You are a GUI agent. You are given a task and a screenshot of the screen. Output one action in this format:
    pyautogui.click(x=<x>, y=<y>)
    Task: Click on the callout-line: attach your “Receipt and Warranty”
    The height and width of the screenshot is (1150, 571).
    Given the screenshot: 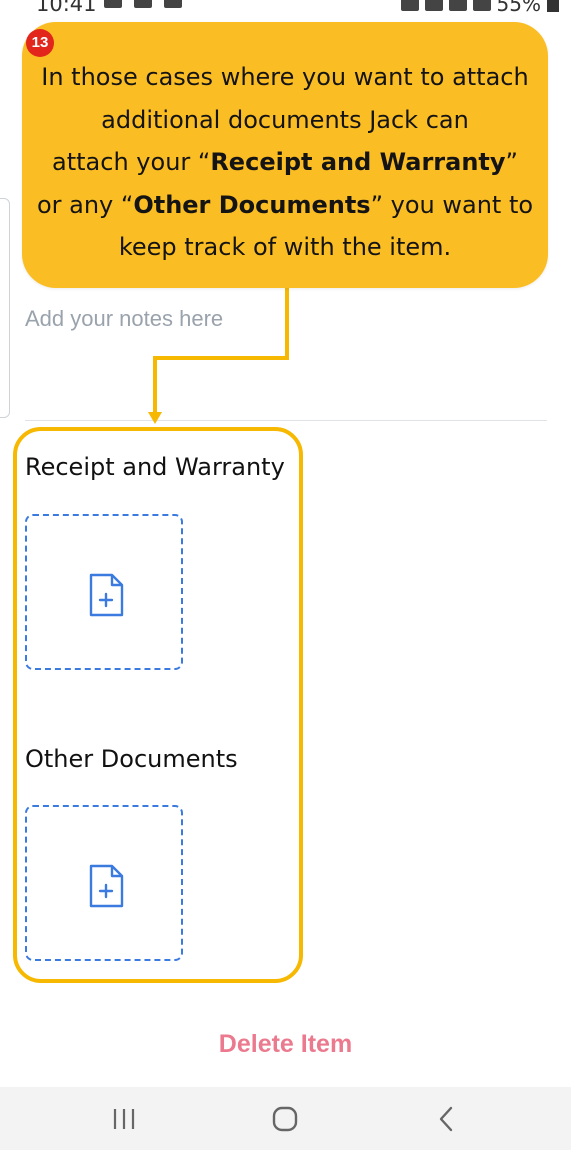 What is the action you would take?
    pyautogui.click(x=285, y=162)
    